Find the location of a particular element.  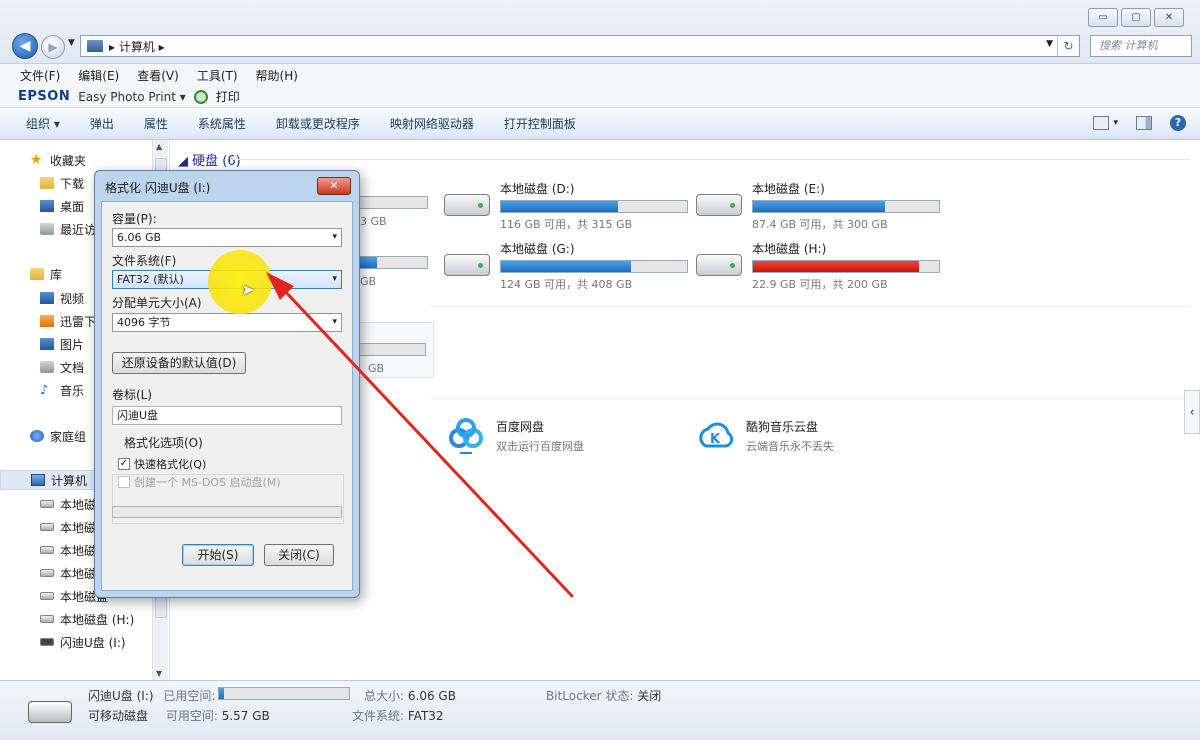

free-space-value: 5.57 GB is located at coordinates (245, 716).